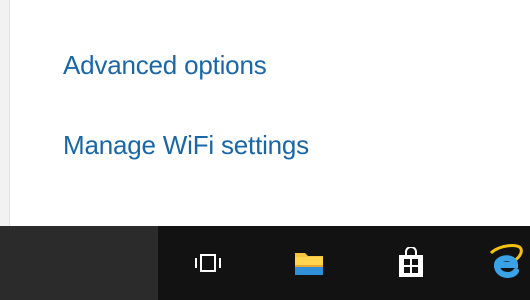  What do you see at coordinates (79, 263) in the screenshot?
I see `taskbar-search-area` at bounding box center [79, 263].